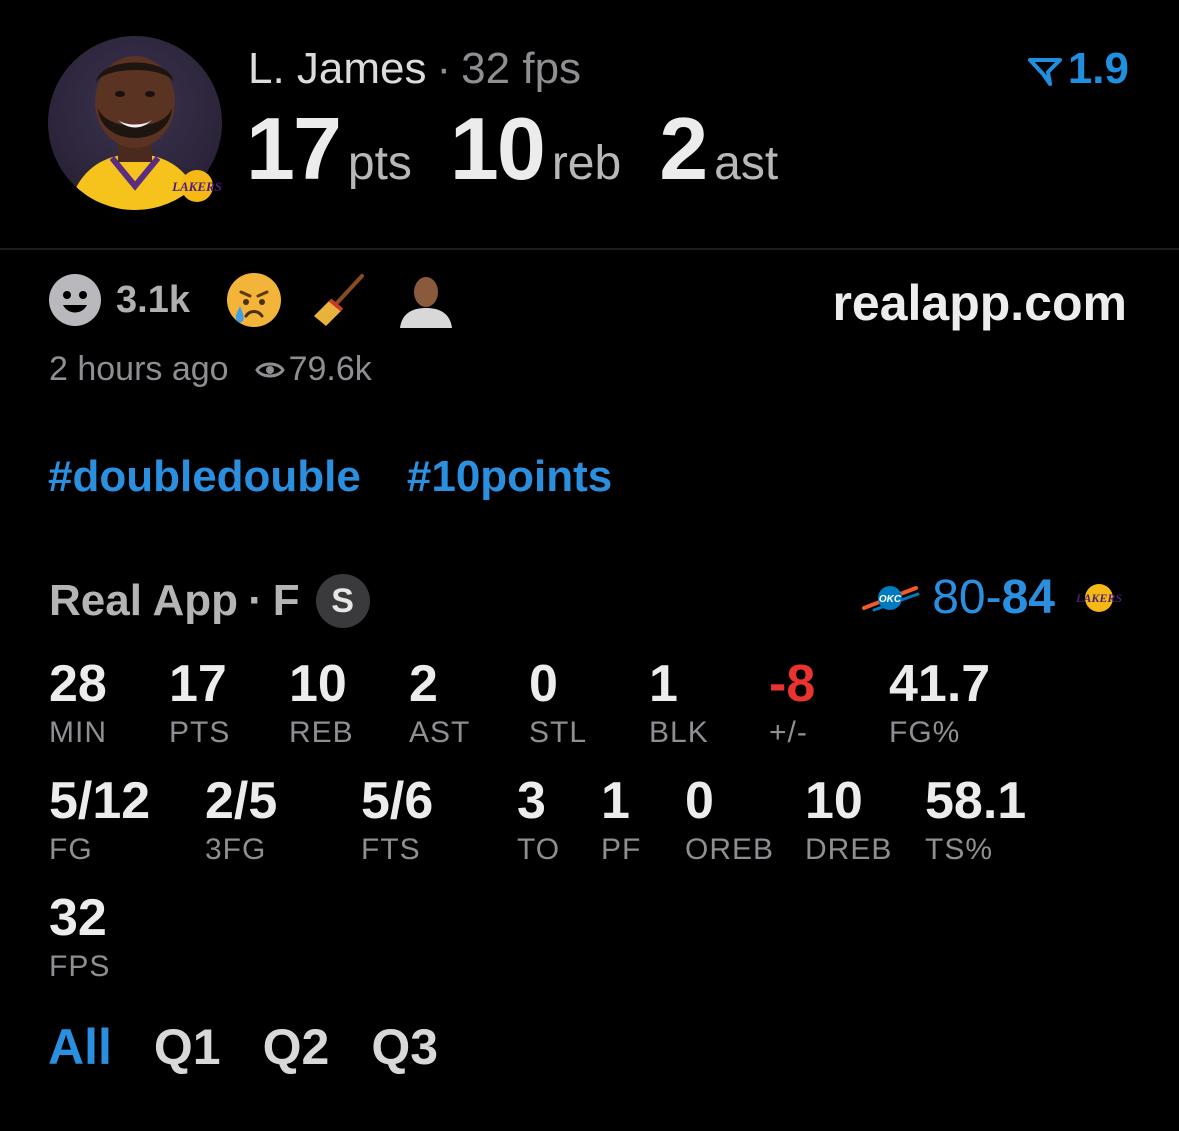 This screenshot has width=1179, height=1131. I want to click on crying-face-emoji-icon, so click(254, 300).